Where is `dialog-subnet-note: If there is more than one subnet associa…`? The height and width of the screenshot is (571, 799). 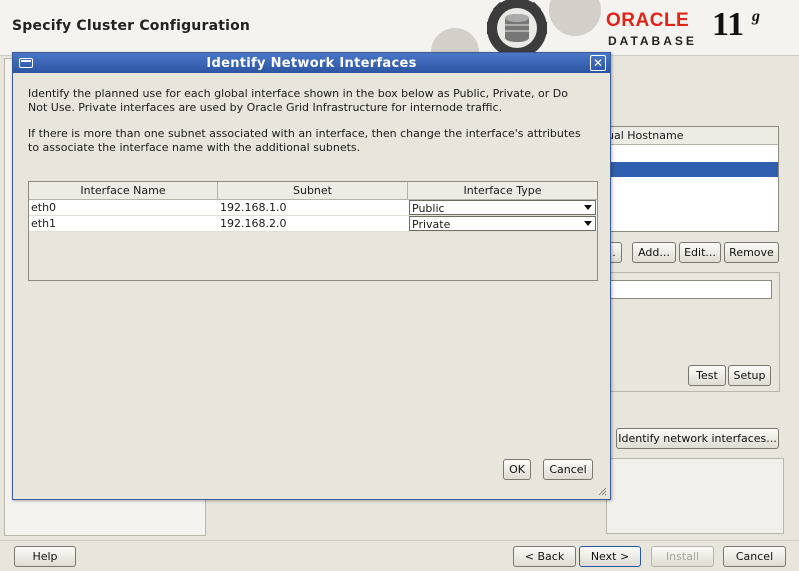
dialog-subnet-note: If there is more than one subnet associa… is located at coordinates (304, 140).